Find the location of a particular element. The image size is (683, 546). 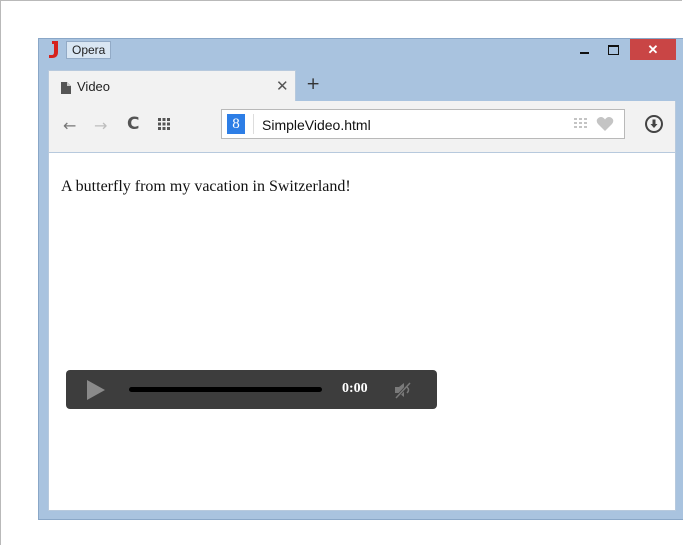

tab-close-icon: ✕ is located at coordinates (282, 86).